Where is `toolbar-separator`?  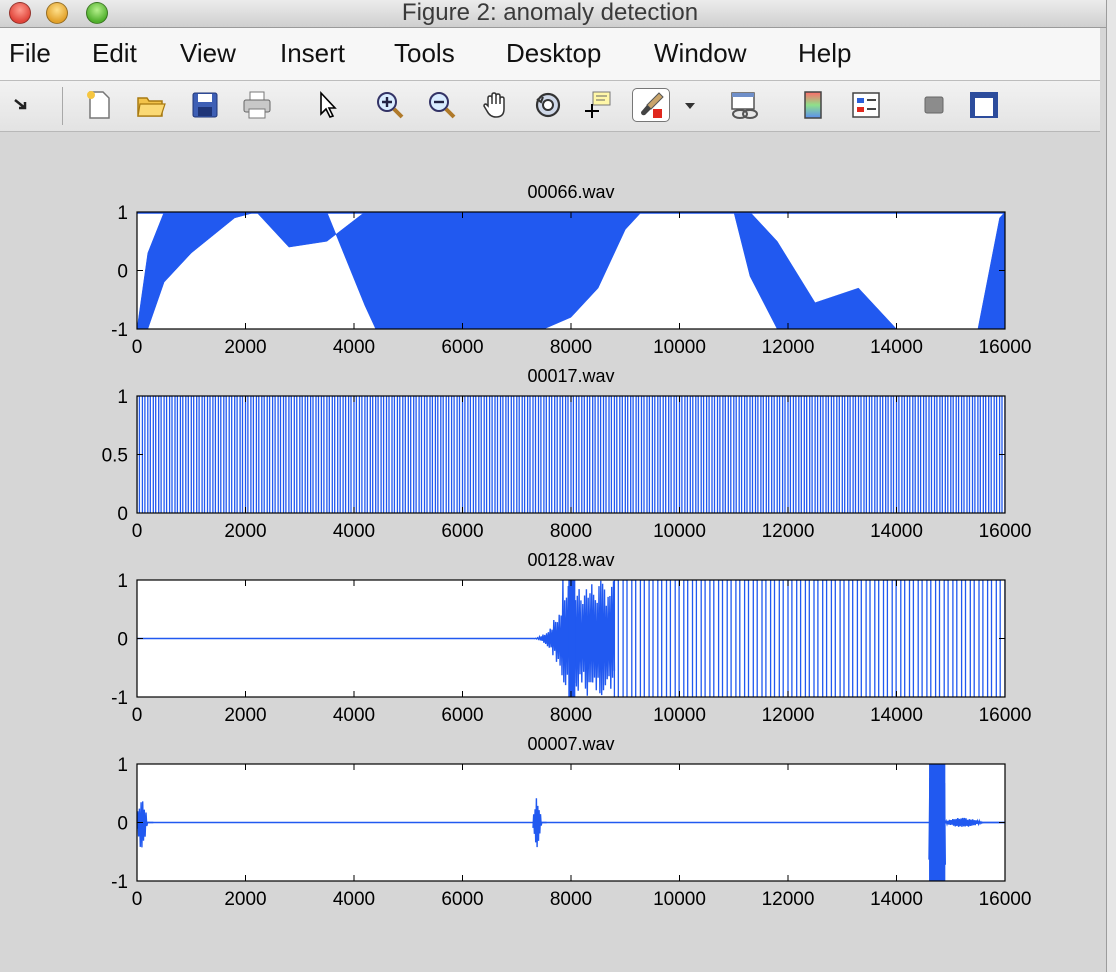
toolbar-separator is located at coordinates (62, 106).